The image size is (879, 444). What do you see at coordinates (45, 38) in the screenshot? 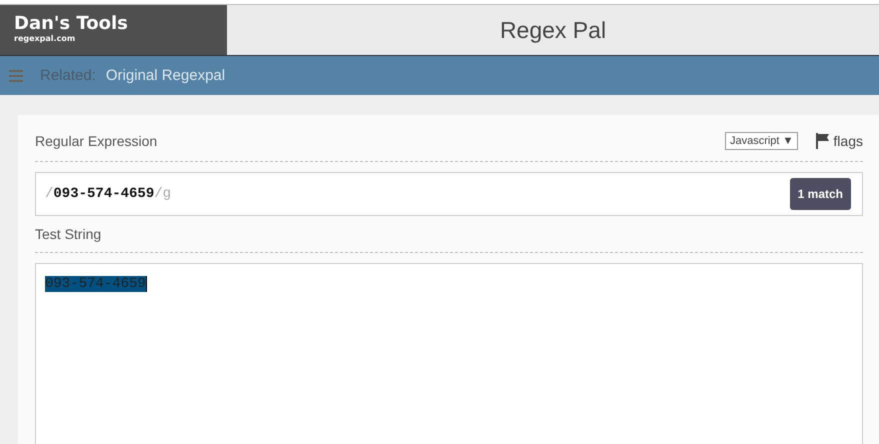
I see `logo-subtitle: regexpal.com` at bounding box center [45, 38].